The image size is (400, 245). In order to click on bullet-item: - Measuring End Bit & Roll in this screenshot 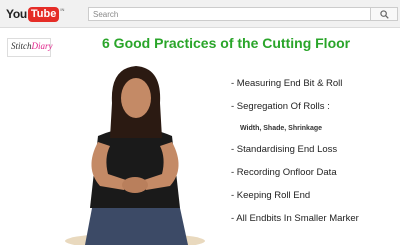, I will do `click(287, 83)`.